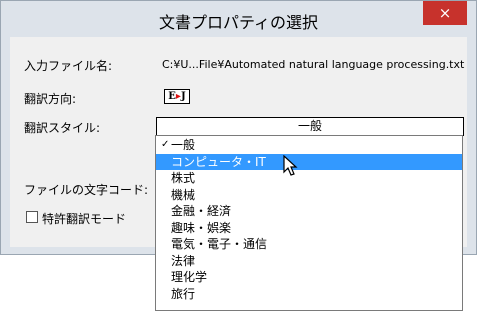  I want to click on dropdown-item: ✓ 一般, so click(309, 145).